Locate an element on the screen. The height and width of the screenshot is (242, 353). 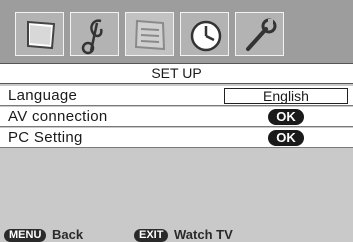
language-value: English is located at coordinates (286, 96).